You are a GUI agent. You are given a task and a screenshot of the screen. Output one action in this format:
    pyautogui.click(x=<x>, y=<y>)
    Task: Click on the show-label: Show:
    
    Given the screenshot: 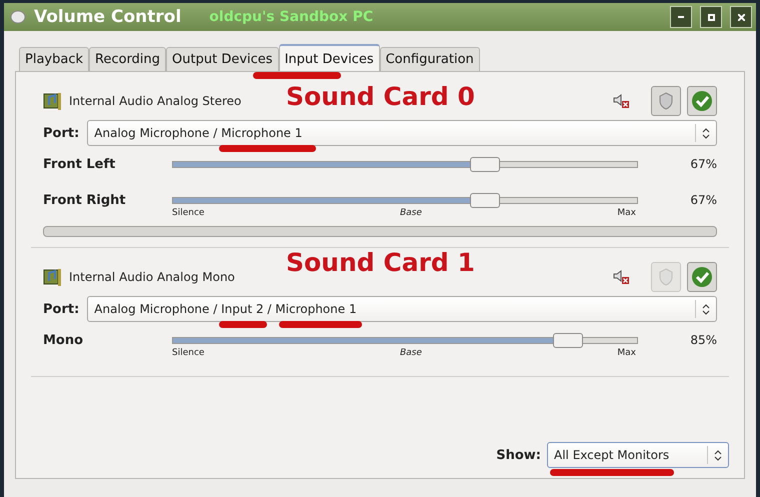 What is the action you would take?
    pyautogui.click(x=518, y=455)
    